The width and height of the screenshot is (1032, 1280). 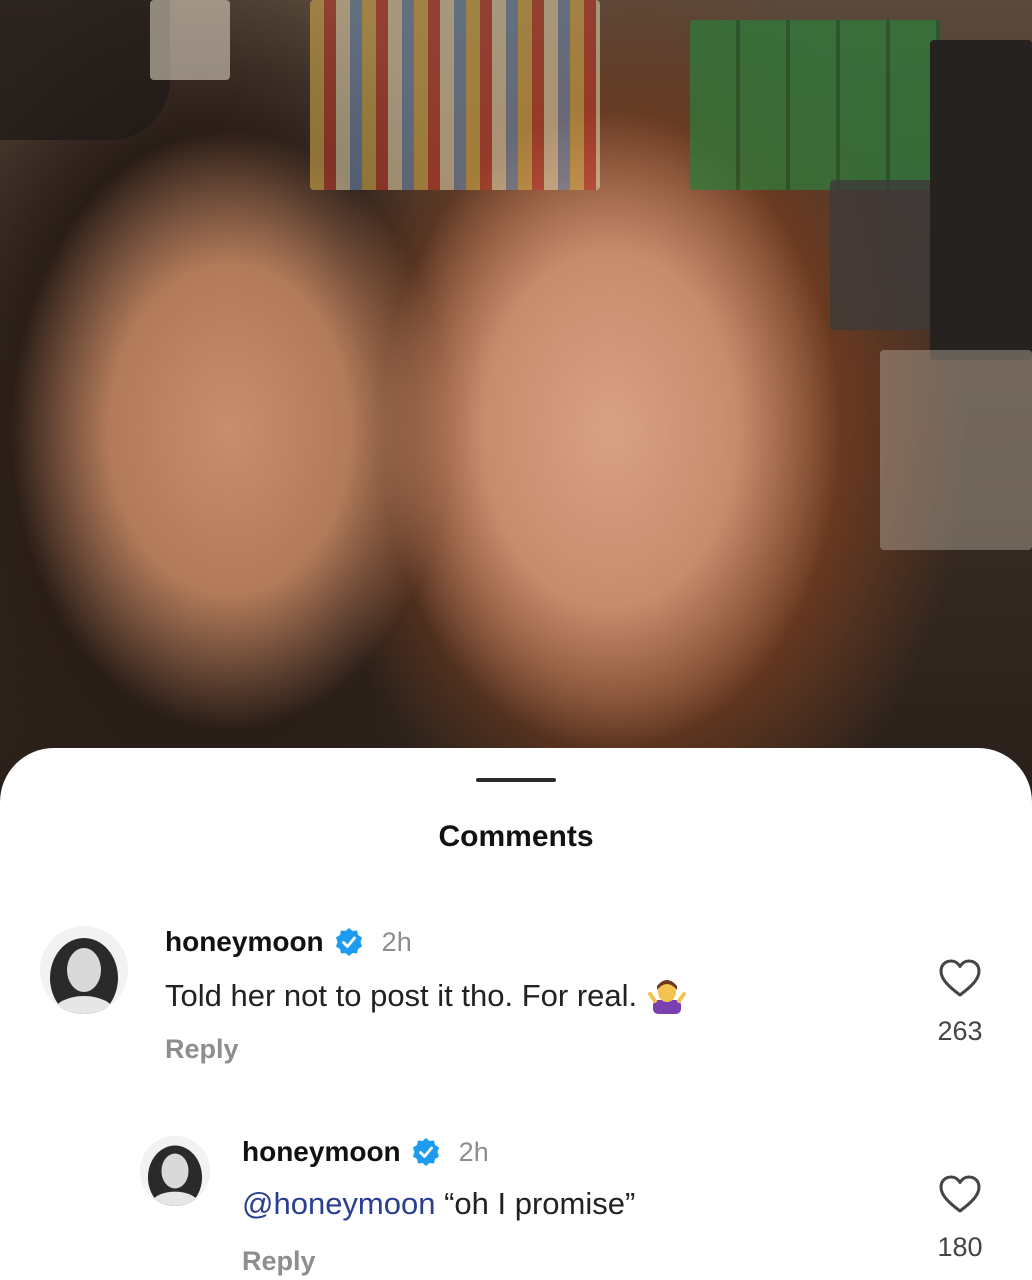 I want to click on like-control: 180, so click(x=960, y=1218).